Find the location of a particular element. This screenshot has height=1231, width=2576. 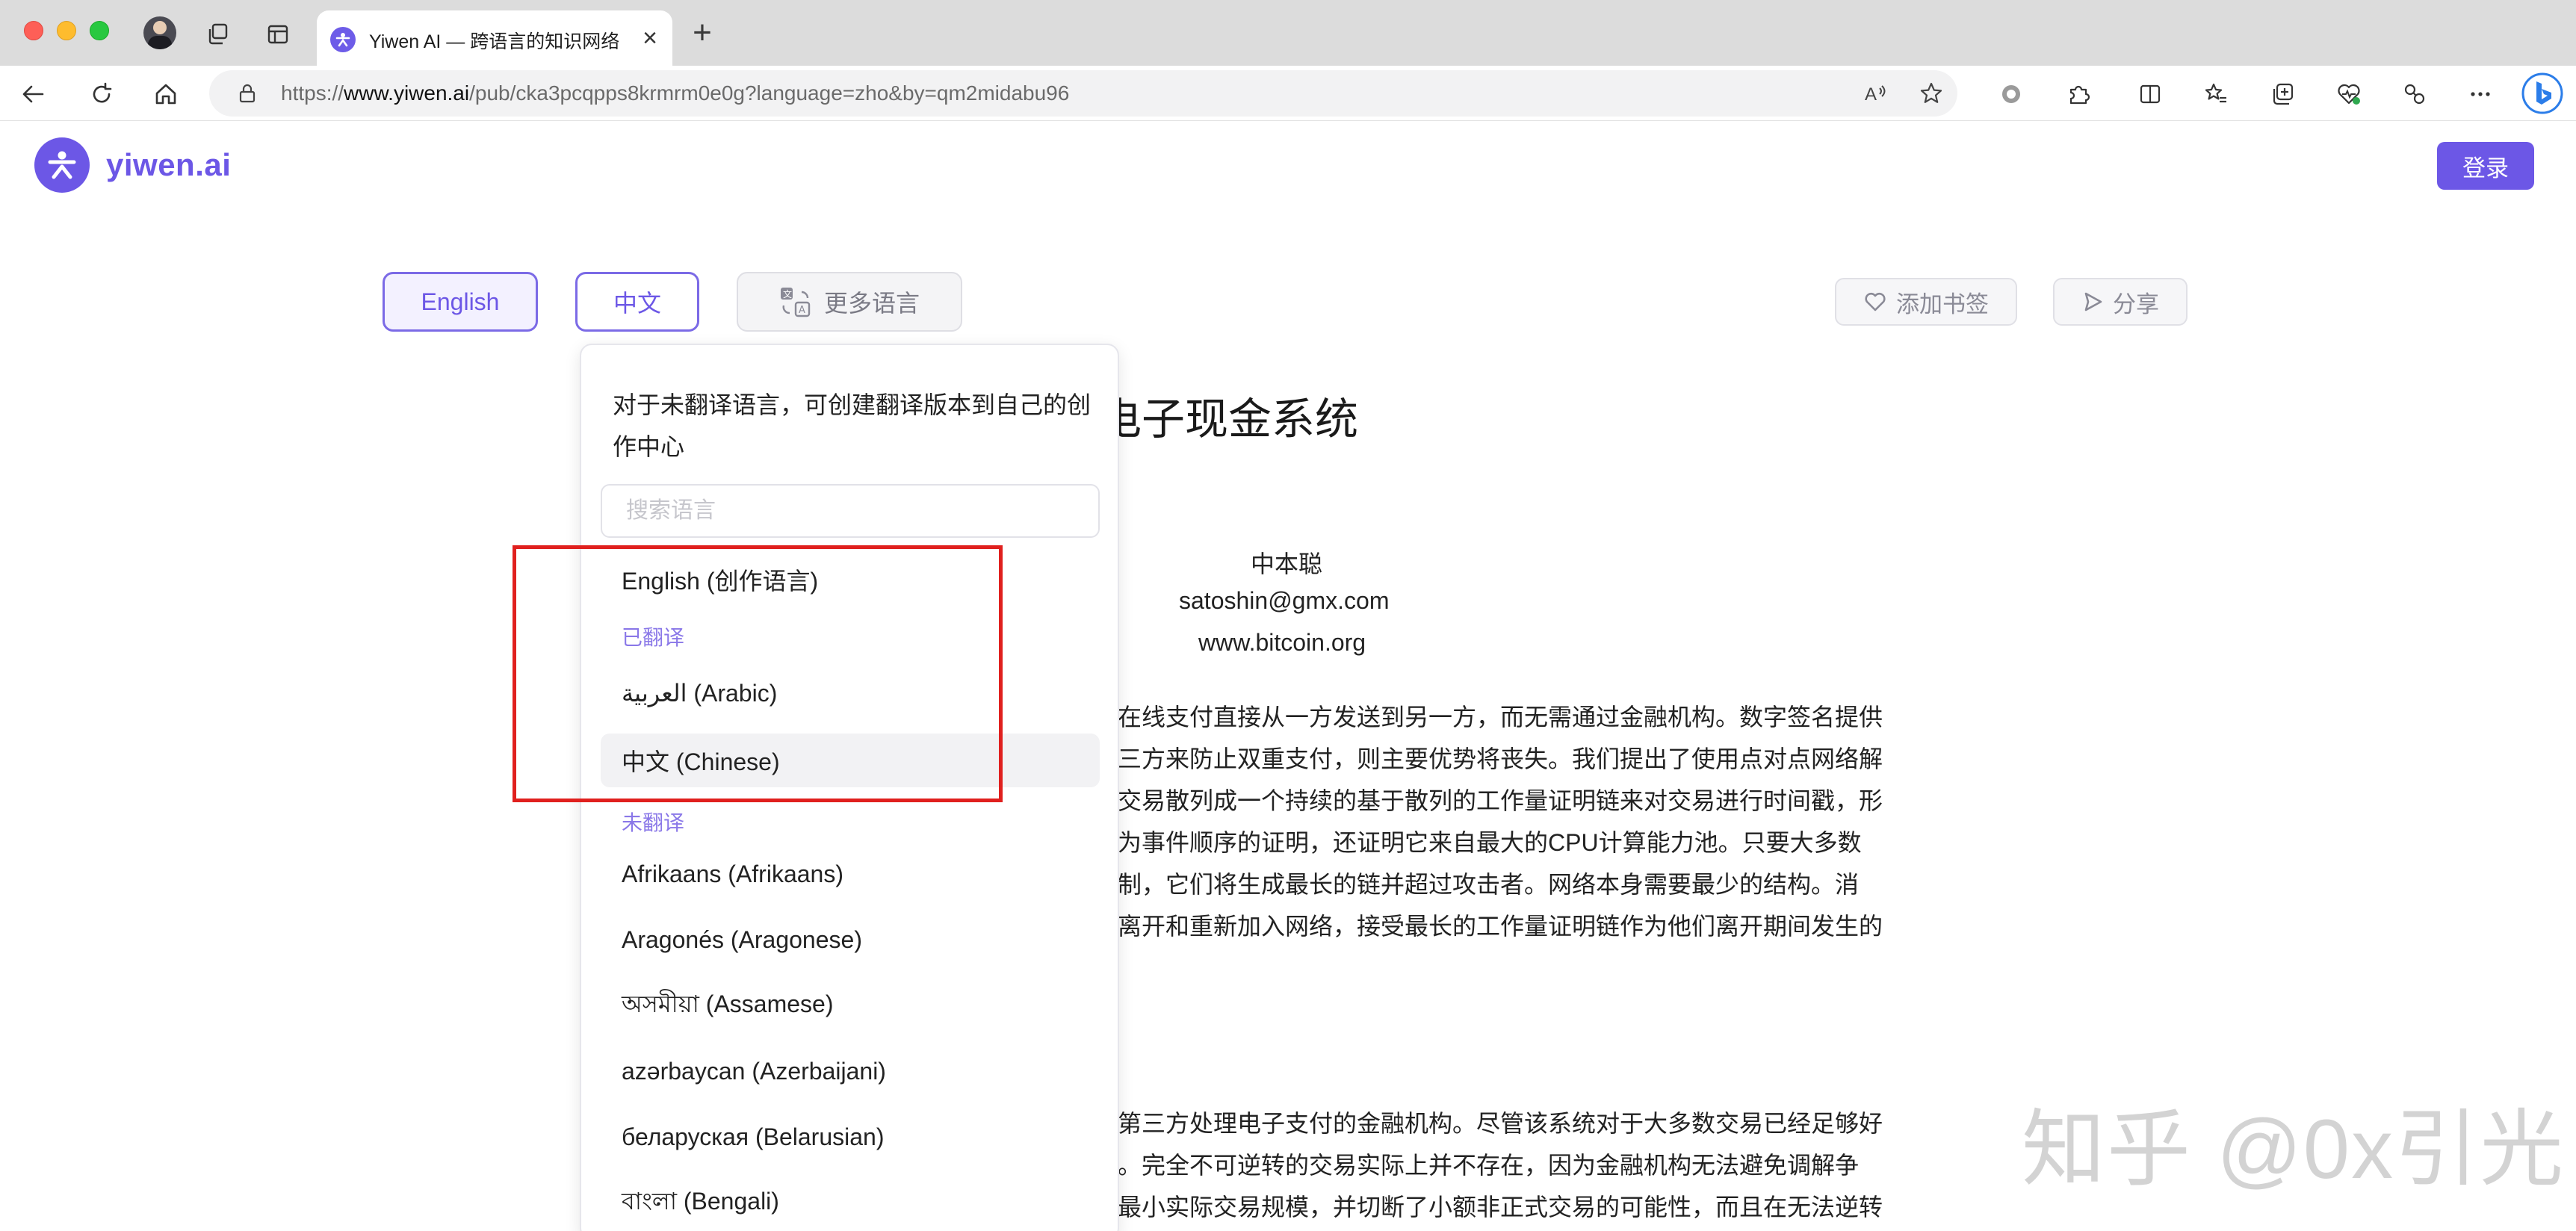

more-languages-button: 文A 更多语言 is located at coordinates (849, 302).